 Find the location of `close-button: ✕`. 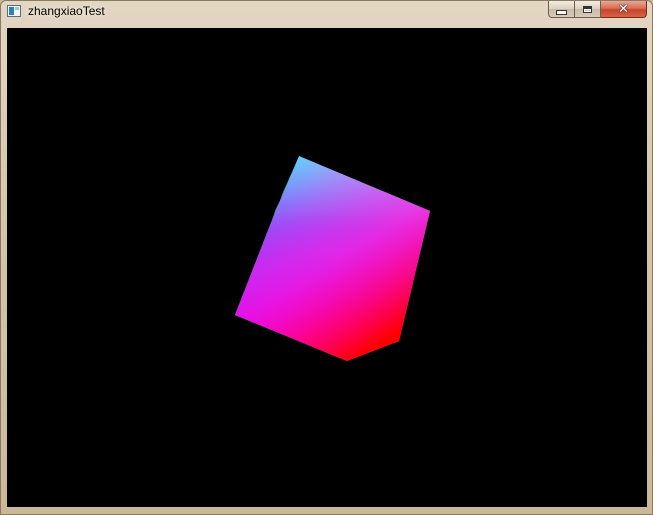

close-button: ✕ is located at coordinates (624, 9).